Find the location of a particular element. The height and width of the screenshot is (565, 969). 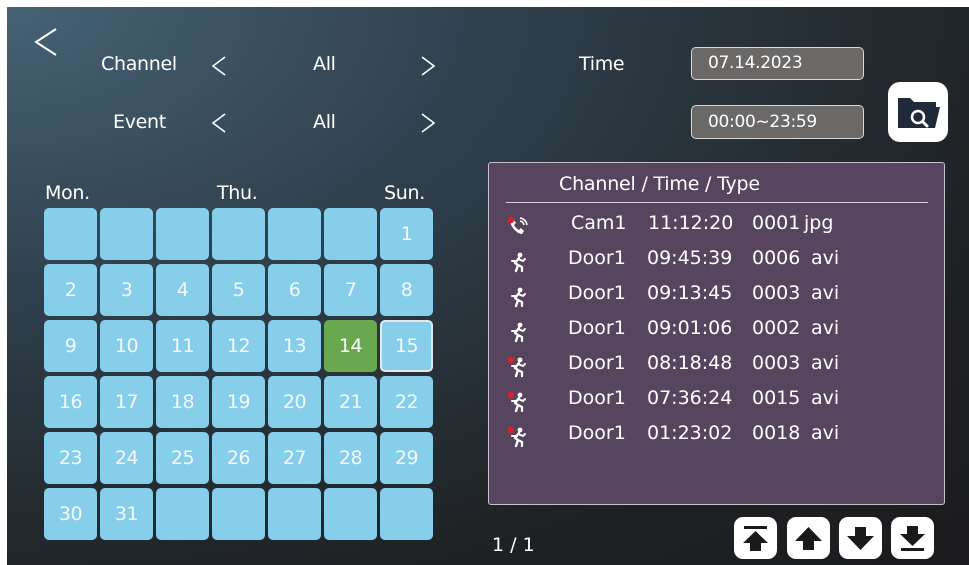

calendar-day: 10 is located at coordinates (126, 346).